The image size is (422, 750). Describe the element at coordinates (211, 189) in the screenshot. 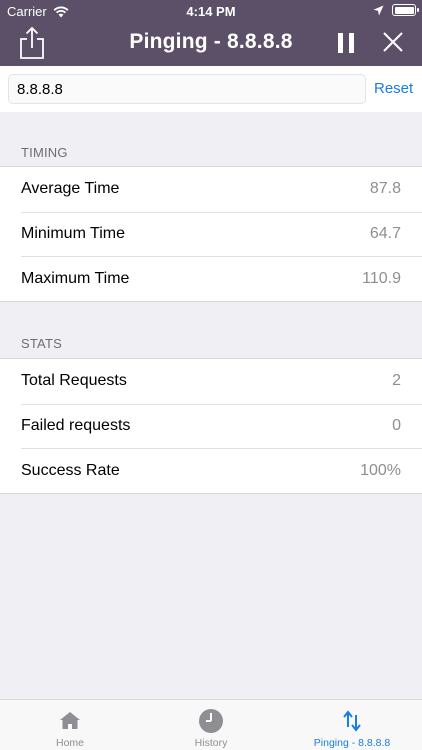

I see `list-item-average-time: Average Time 87.8` at that location.